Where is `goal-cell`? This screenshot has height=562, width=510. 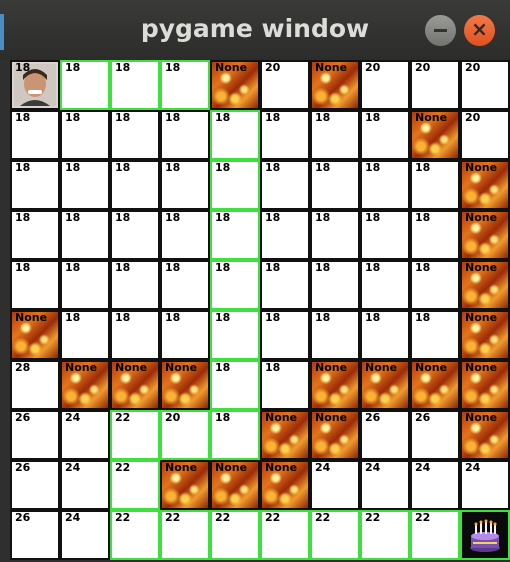 goal-cell is located at coordinates (485, 535).